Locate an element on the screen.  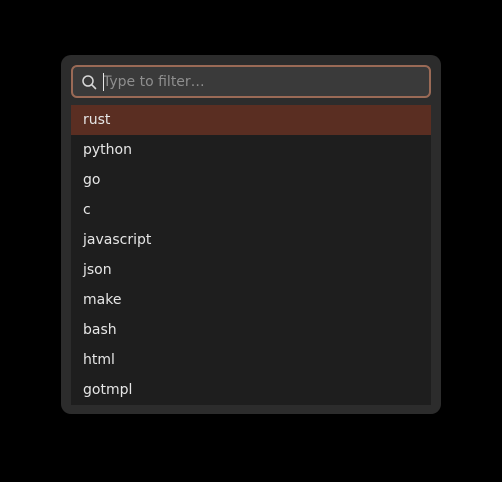
list-item: html is located at coordinates (251, 360).